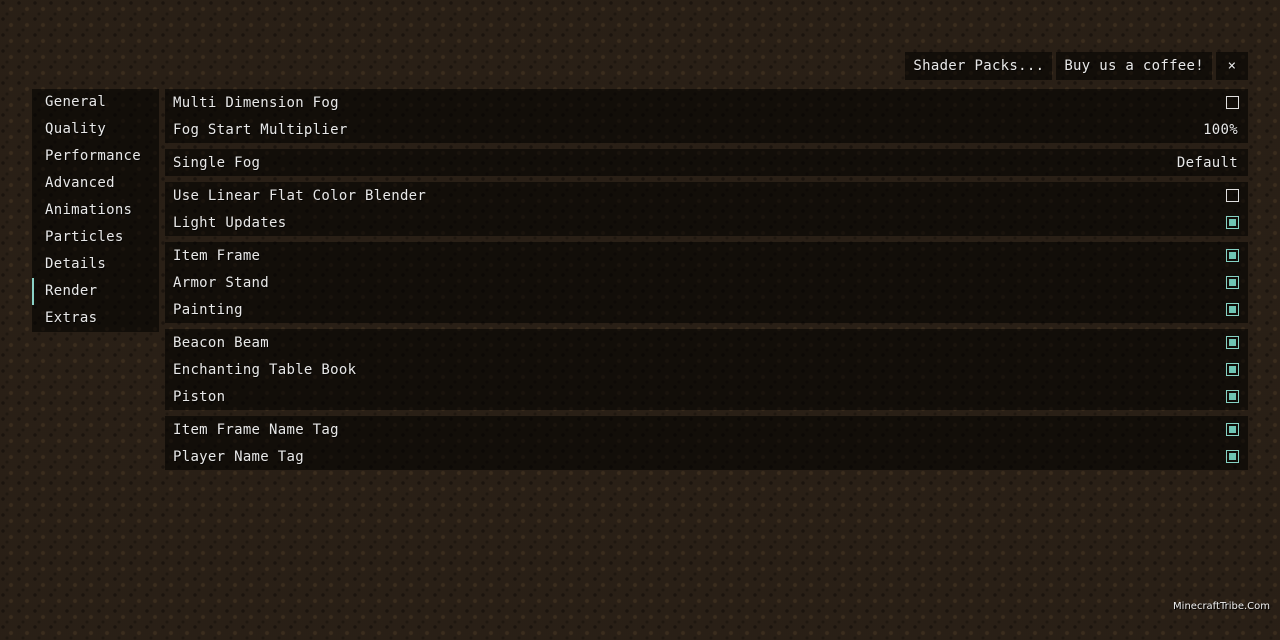  I want to click on option-value: Default, so click(1208, 163).